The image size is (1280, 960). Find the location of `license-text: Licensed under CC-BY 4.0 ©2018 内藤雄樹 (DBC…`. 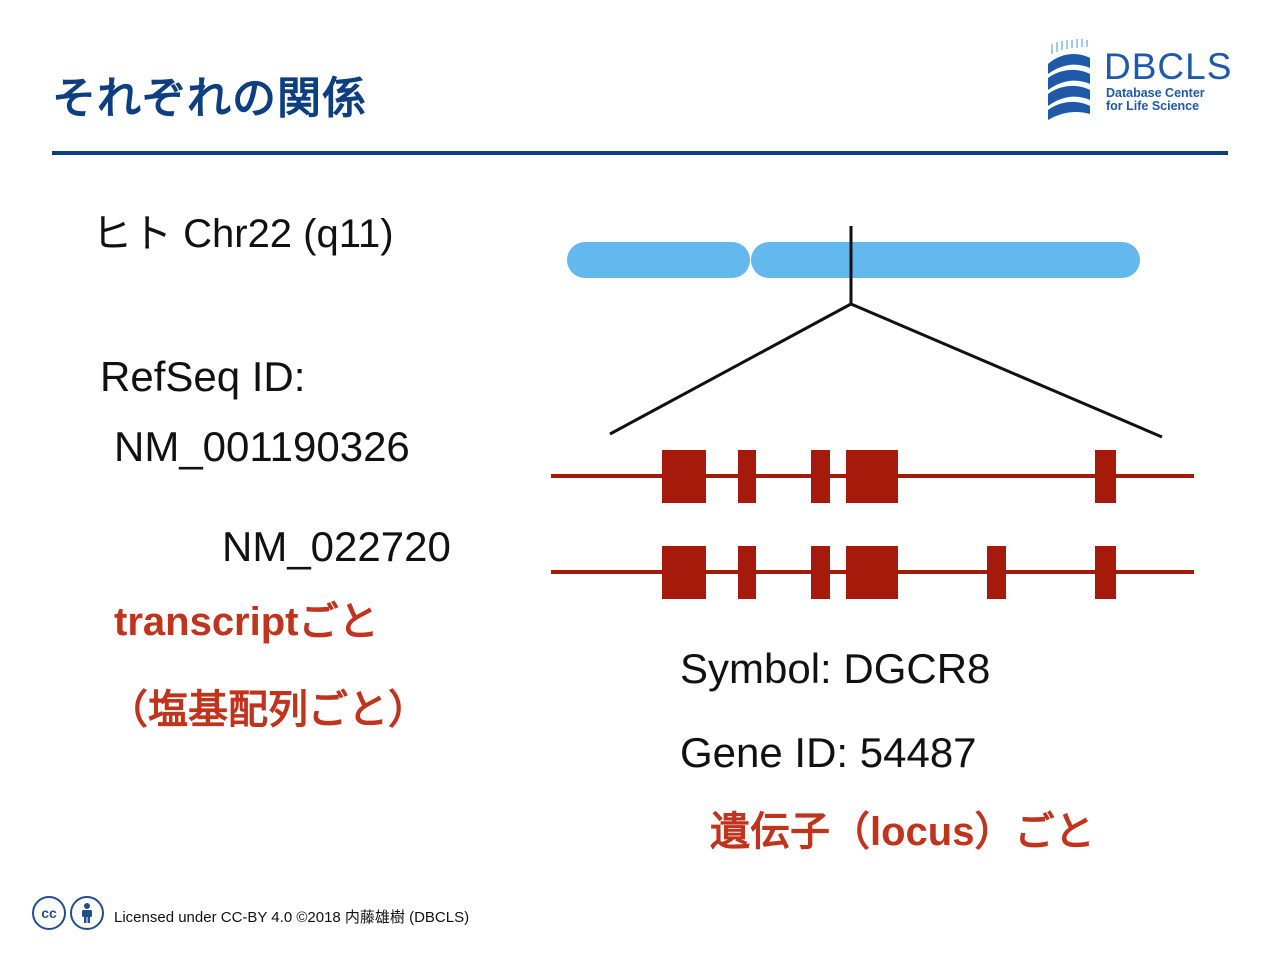

license-text: Licensed under CC-BY 4.0 ©2018 内藤雄樹 (DBC… is located at coordinates (292, 917).